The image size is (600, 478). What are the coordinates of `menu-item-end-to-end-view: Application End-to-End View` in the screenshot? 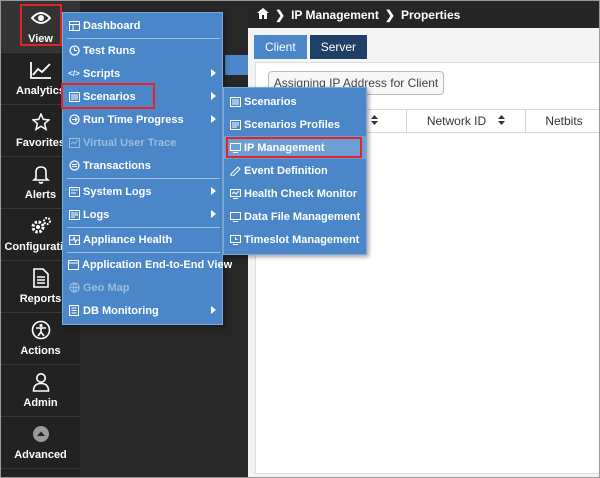 It's located at (147, 264).